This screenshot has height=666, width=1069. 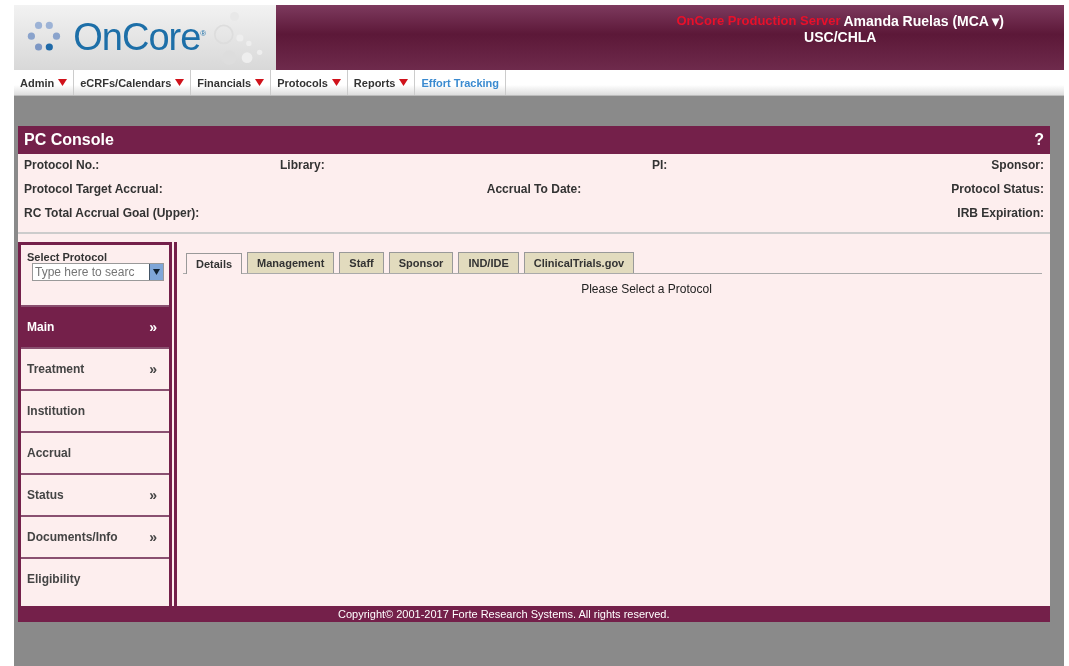 What do you see at coordinates (758, 21) in the screenshot?
I see `server-label: OnCore Production Server` at bounding box center [758, 21].